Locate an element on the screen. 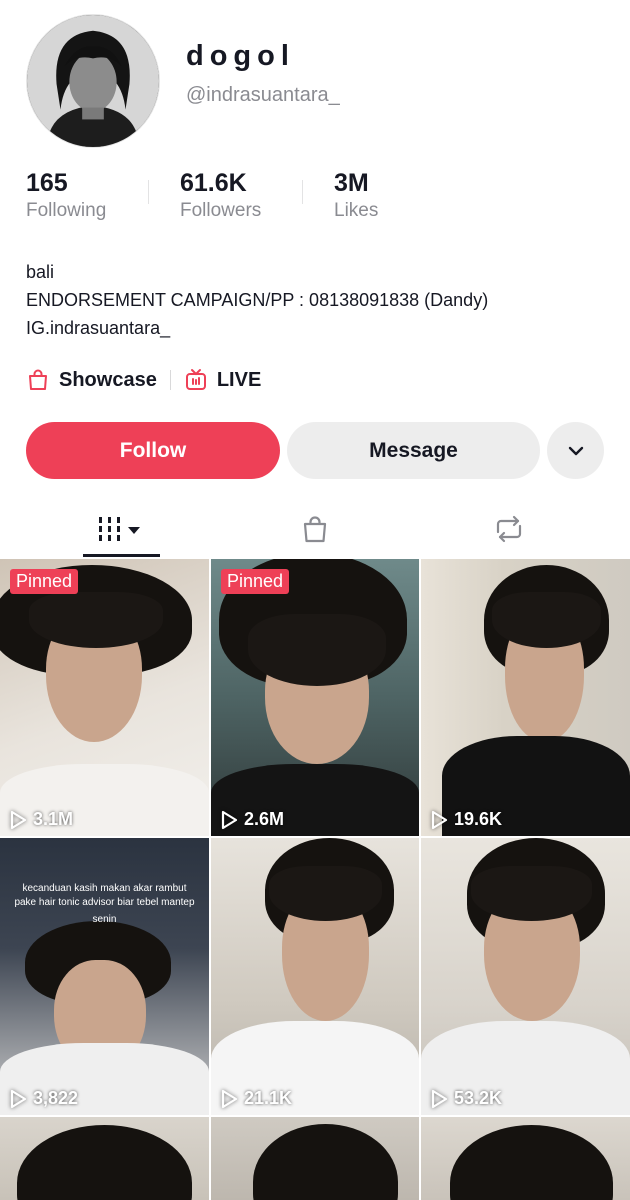 Image resolution: width=630 pixels, height=1200 pixels. tab-reposts is located at coordinates (508, 529).